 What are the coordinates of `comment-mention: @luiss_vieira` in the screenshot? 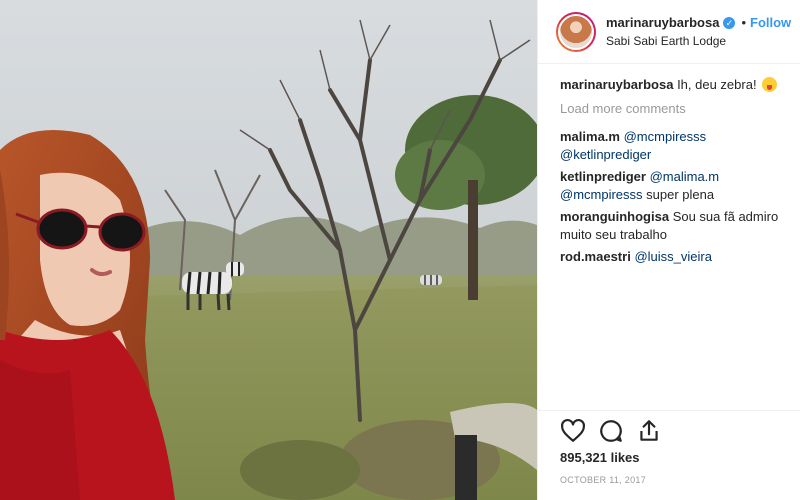 It's located at (673, 256).